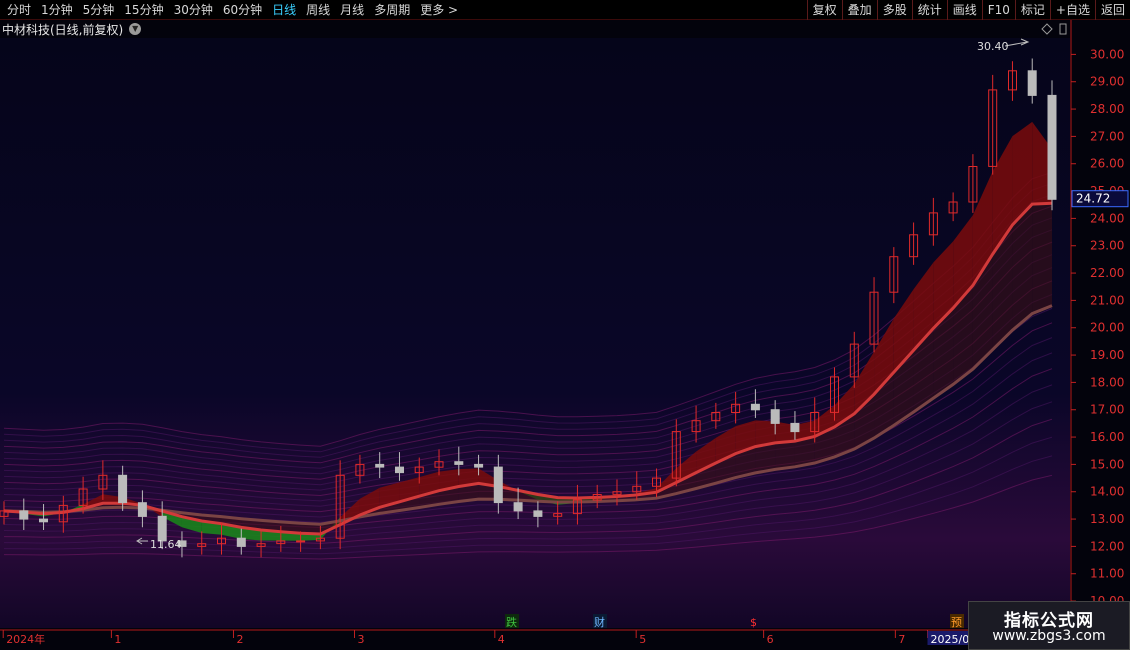 The width and height of the screenshot is (1130, 650). What do you see at coordinates (1093, 199) in the screenshot?
I see `current-price-label: 24.72` at bounding box center [1093, 199].